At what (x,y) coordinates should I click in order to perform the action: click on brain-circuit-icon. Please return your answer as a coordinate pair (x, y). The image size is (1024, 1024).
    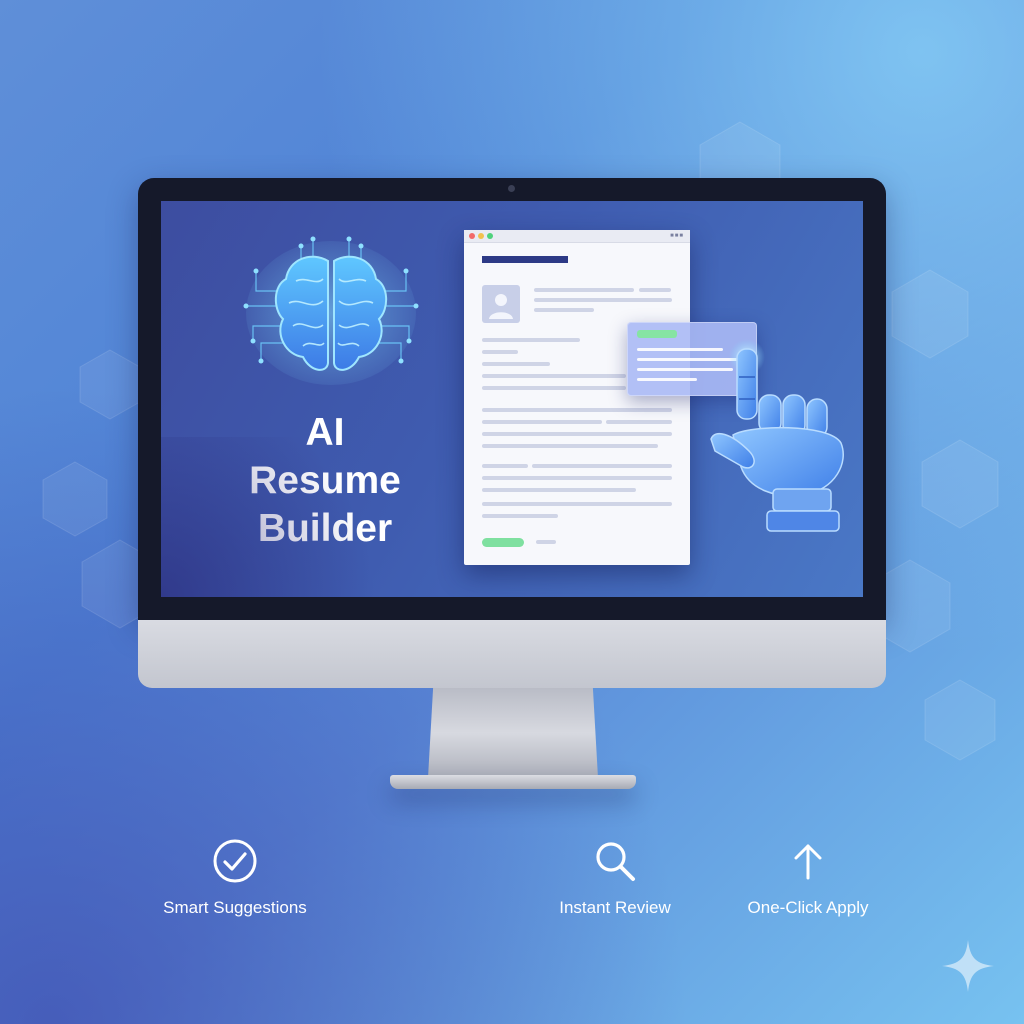
    Looking at the image, I should click on (331, 310).